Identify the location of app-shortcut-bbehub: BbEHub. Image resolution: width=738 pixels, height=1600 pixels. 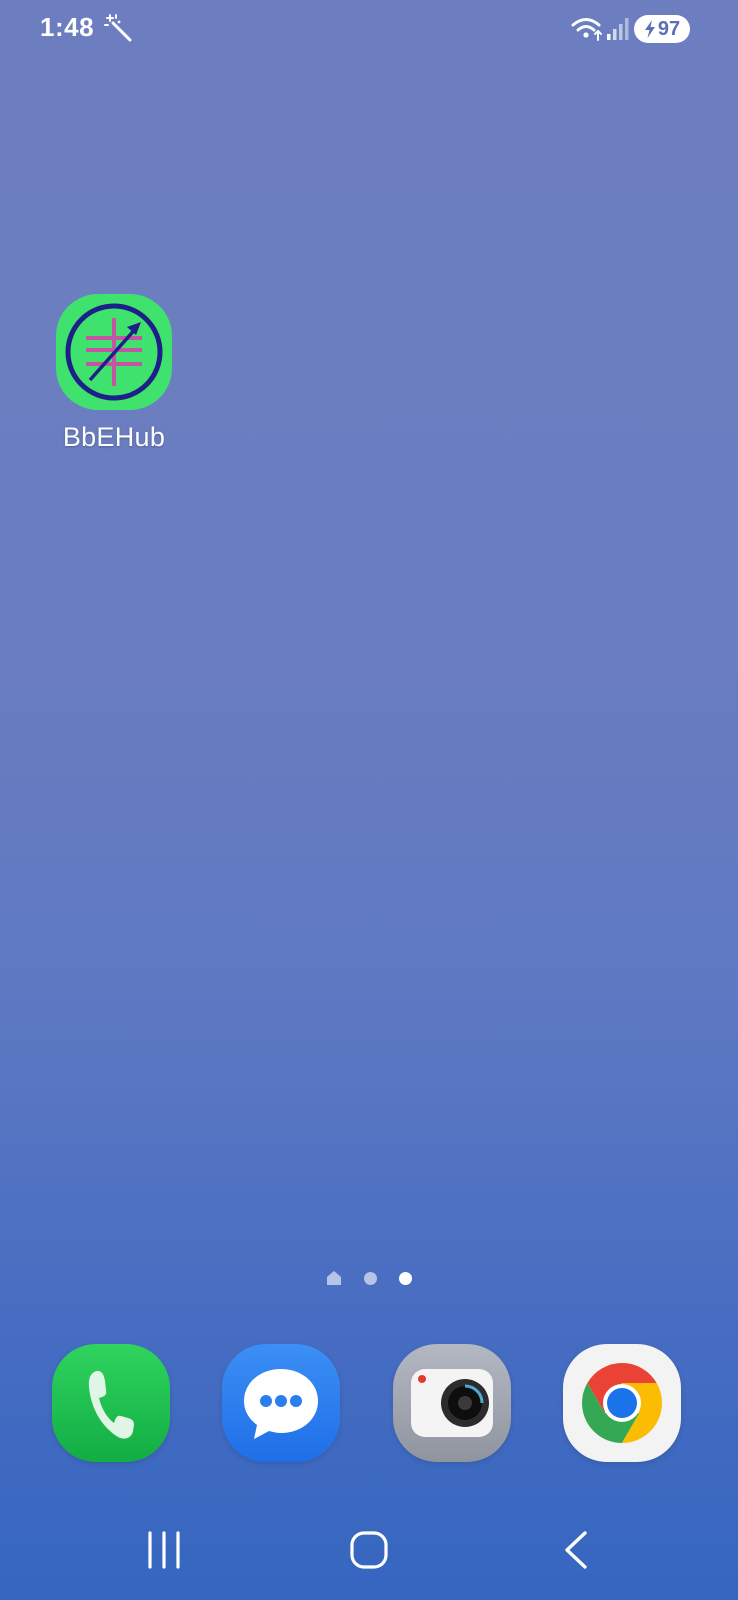
(114, 373).